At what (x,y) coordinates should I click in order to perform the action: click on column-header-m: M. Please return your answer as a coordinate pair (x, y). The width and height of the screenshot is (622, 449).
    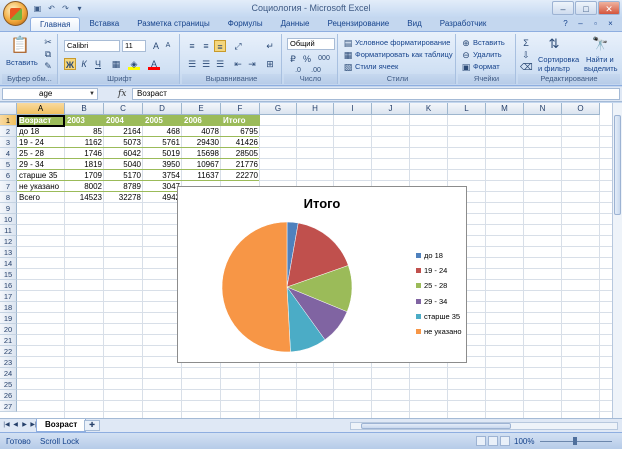
    Looking at the image, I should click on (505, 109).